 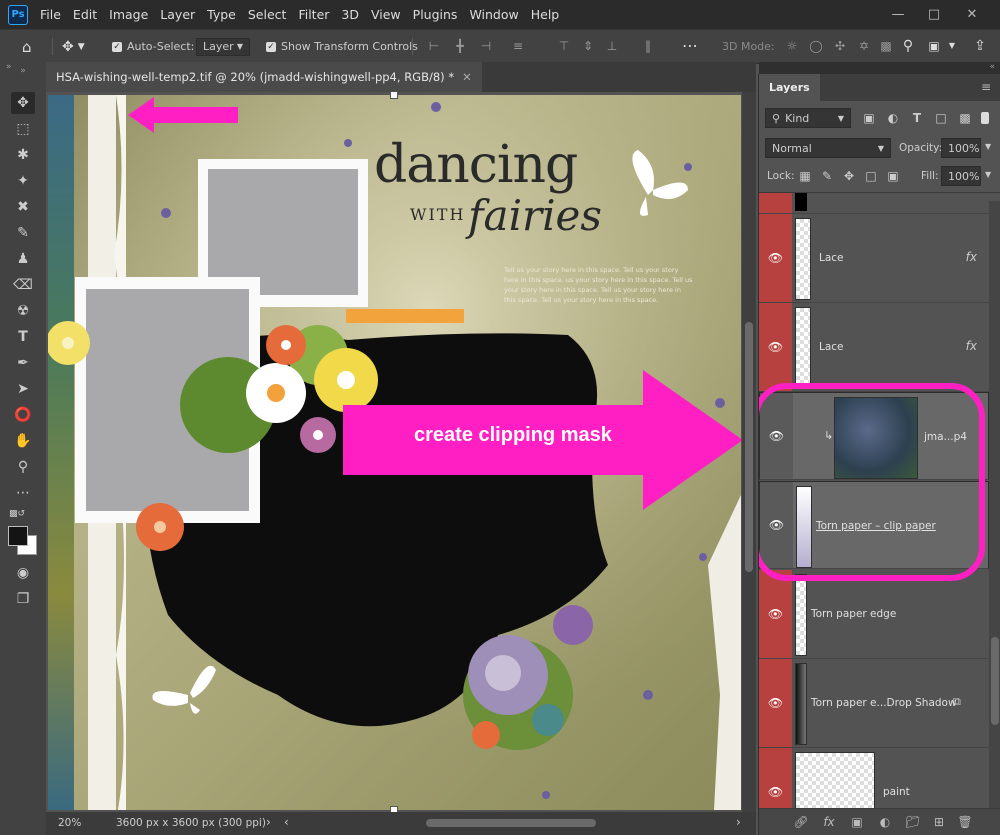 I want to click on lock-position-icon: ✥, so click(x=849, y=176).